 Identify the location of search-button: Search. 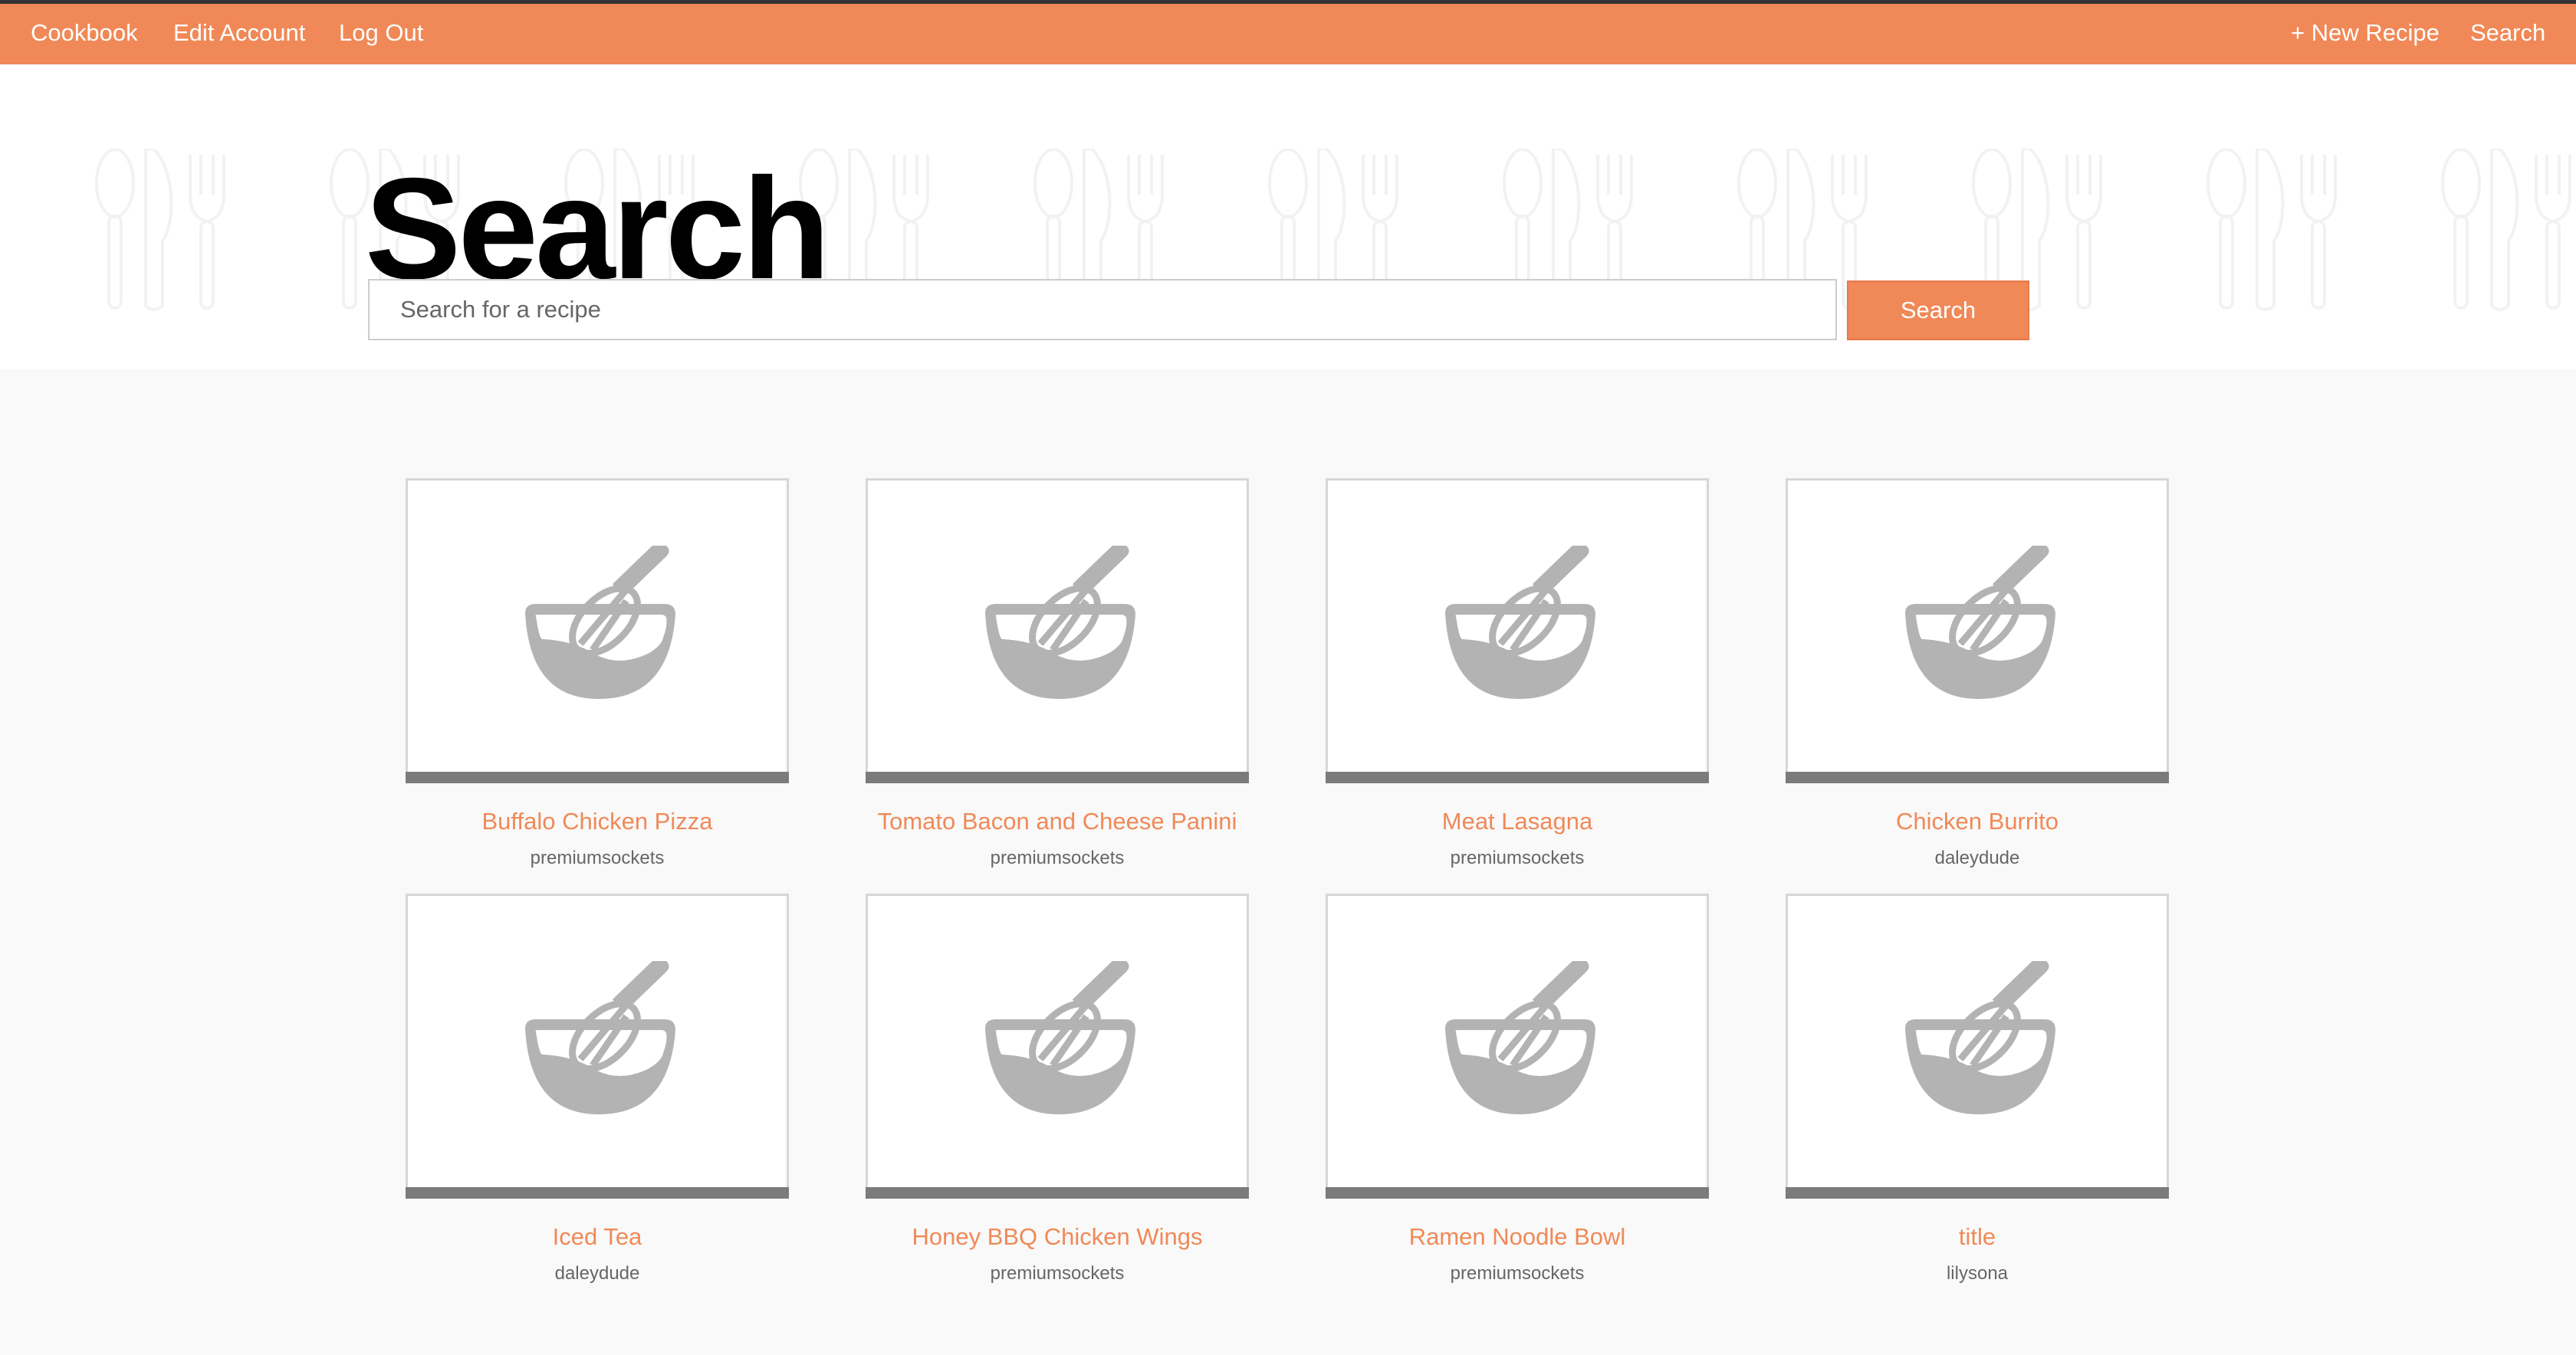
(1938, 311).